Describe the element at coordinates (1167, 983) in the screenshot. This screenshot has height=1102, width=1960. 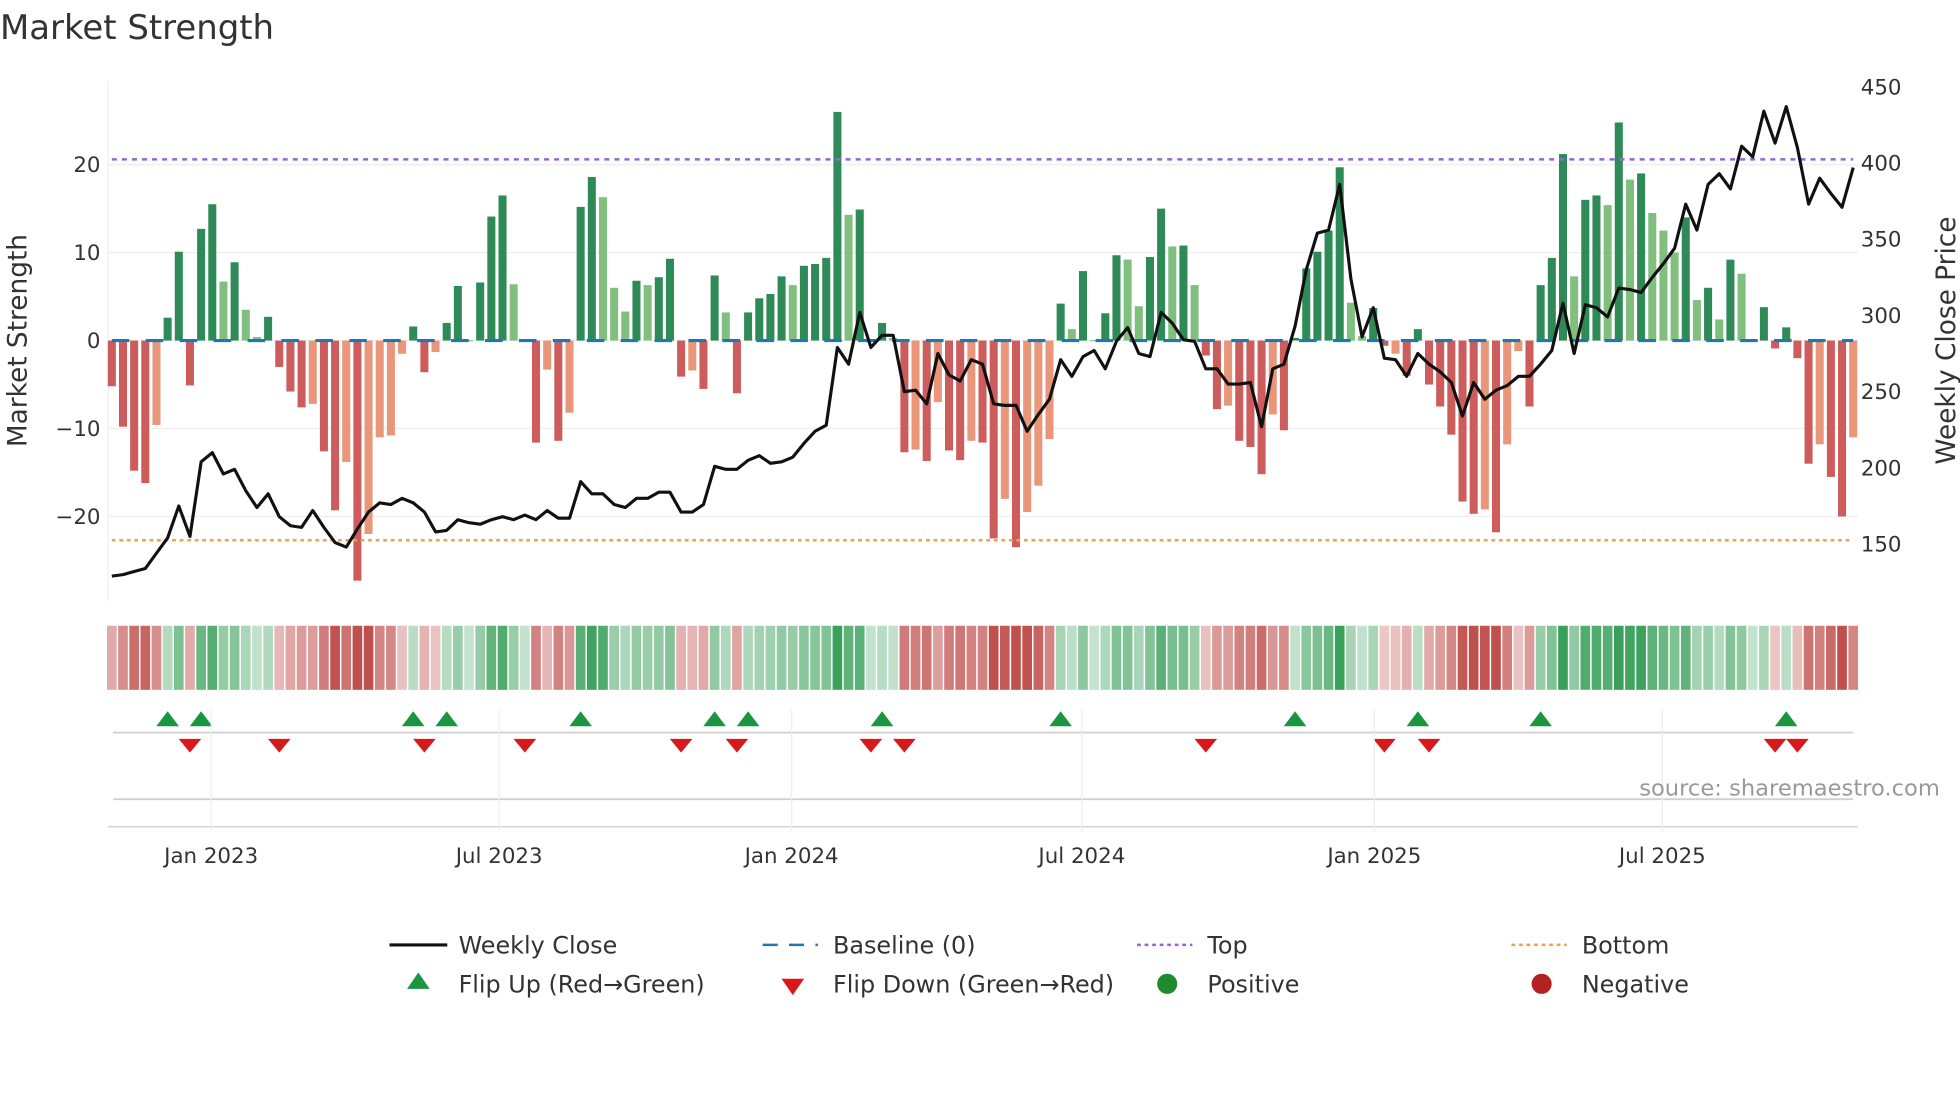
I see `positive-dot-icon` at that location.